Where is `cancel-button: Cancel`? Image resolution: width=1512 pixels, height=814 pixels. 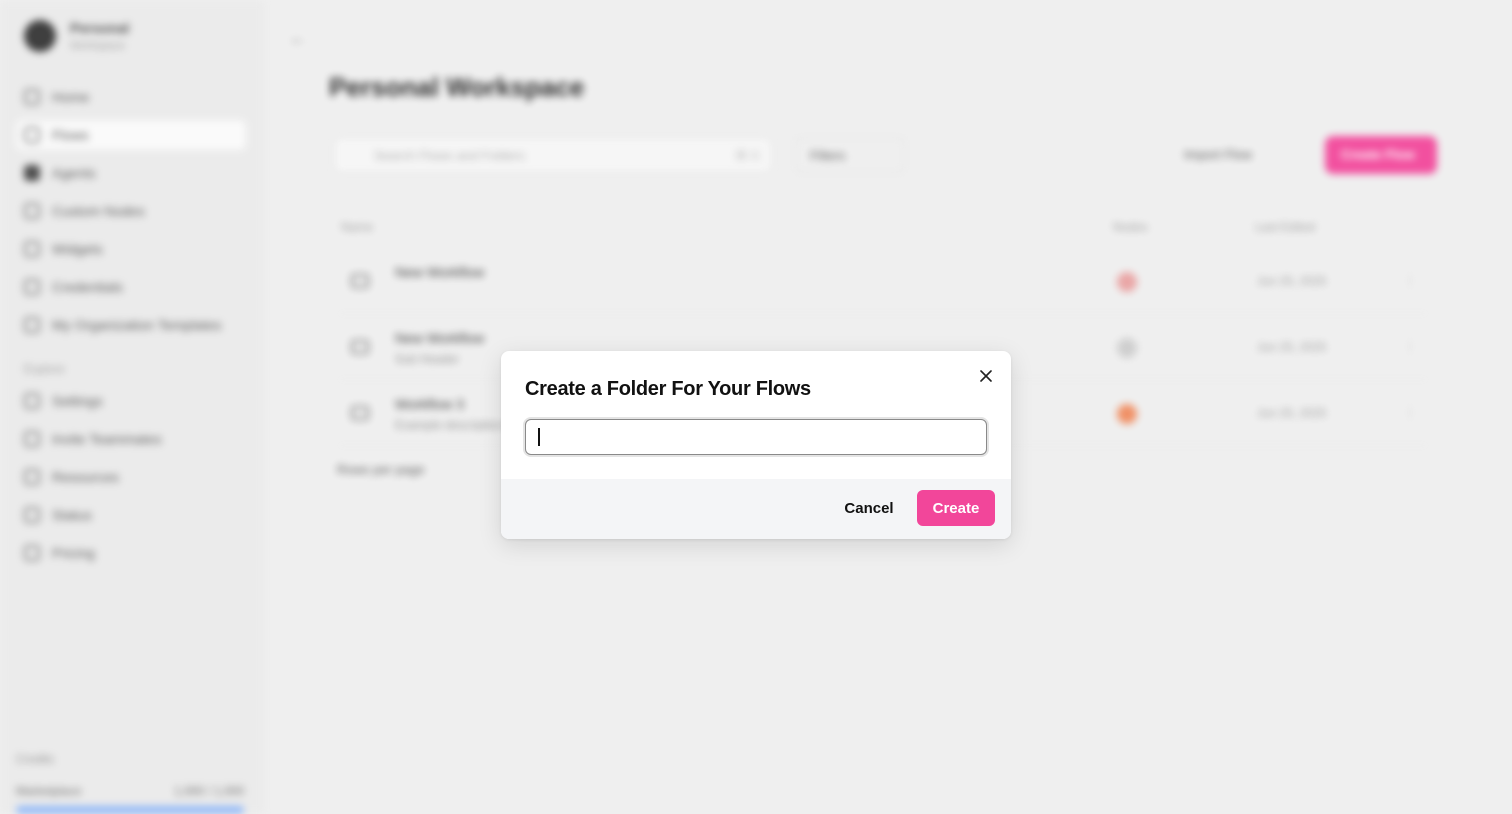
cancel-button: Cancel is located at coordinates (869, 508).